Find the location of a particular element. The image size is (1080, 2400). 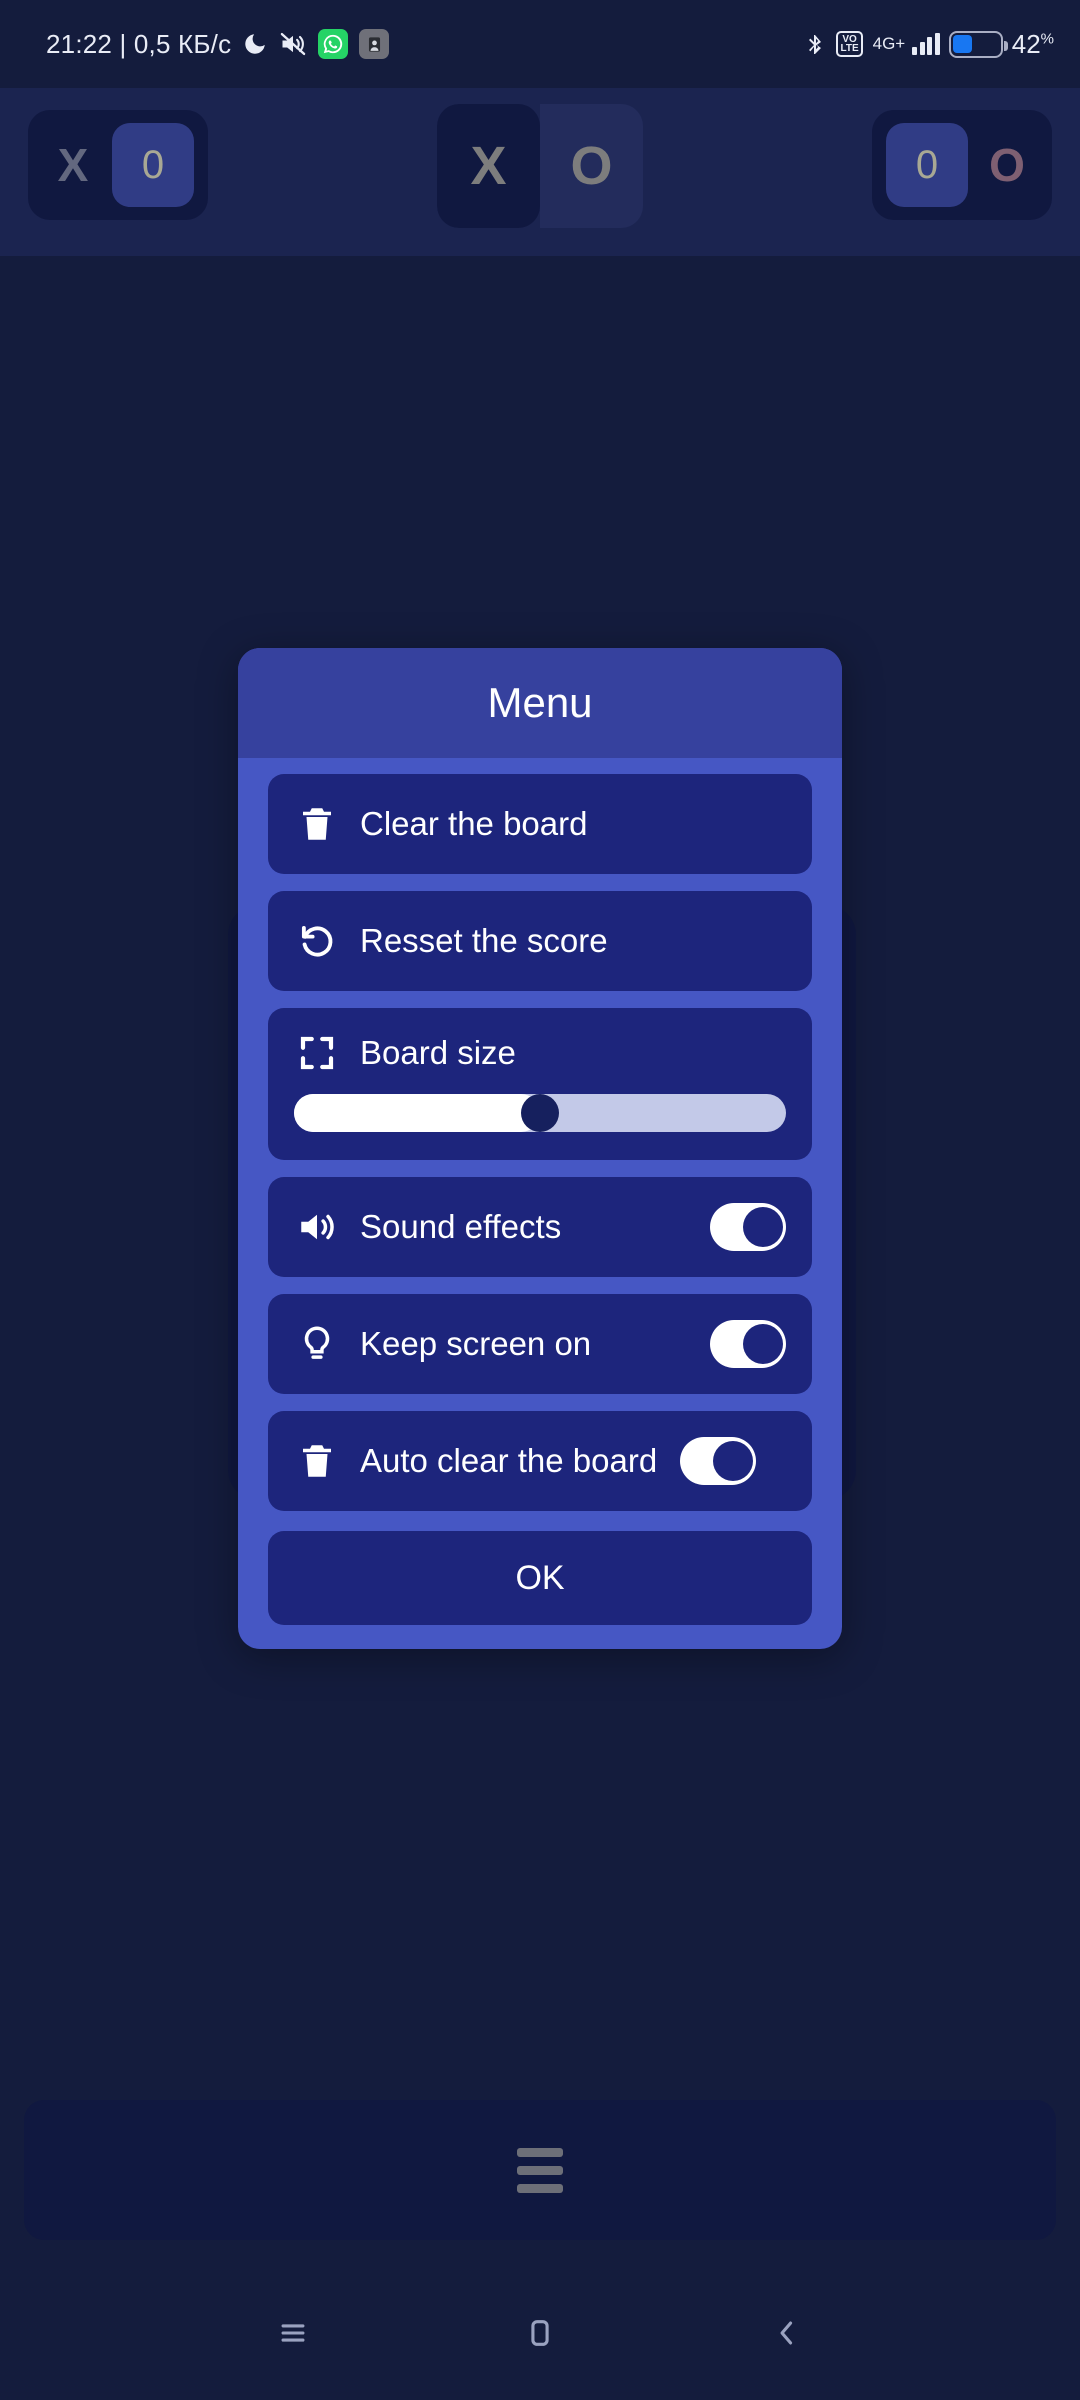

menu-dialog-header: Menu is located at coordinates (540, 703).